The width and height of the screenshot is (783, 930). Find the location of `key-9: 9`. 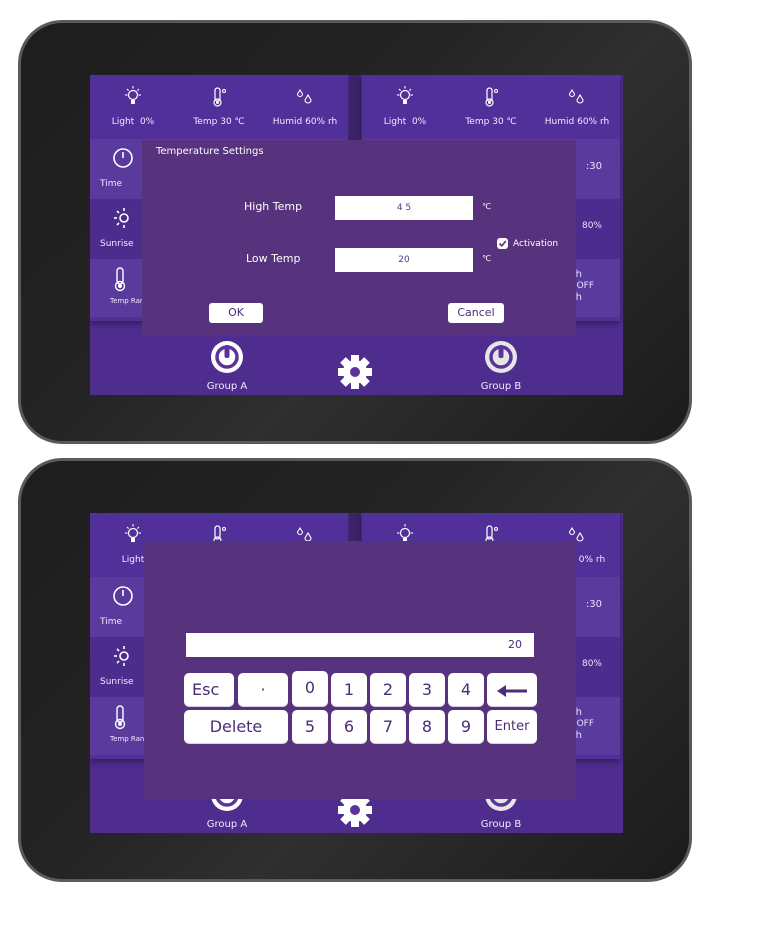

key-9: 9 is located at coordinates (466, 726).